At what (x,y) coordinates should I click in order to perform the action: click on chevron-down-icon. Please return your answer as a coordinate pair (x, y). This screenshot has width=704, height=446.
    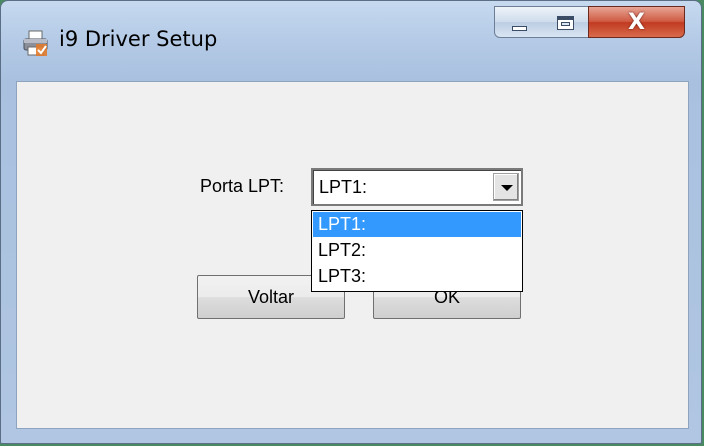
    Looking at the image, I should click on (506, 187).